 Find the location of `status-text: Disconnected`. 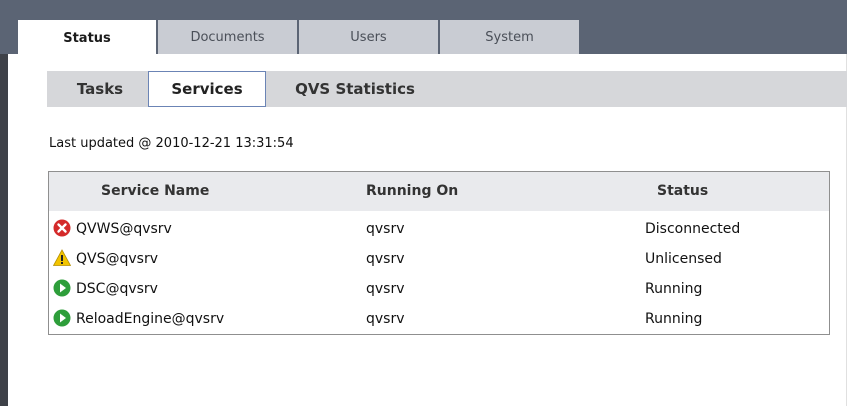

status-text: Disconnected is located at coordinates (693, 229).